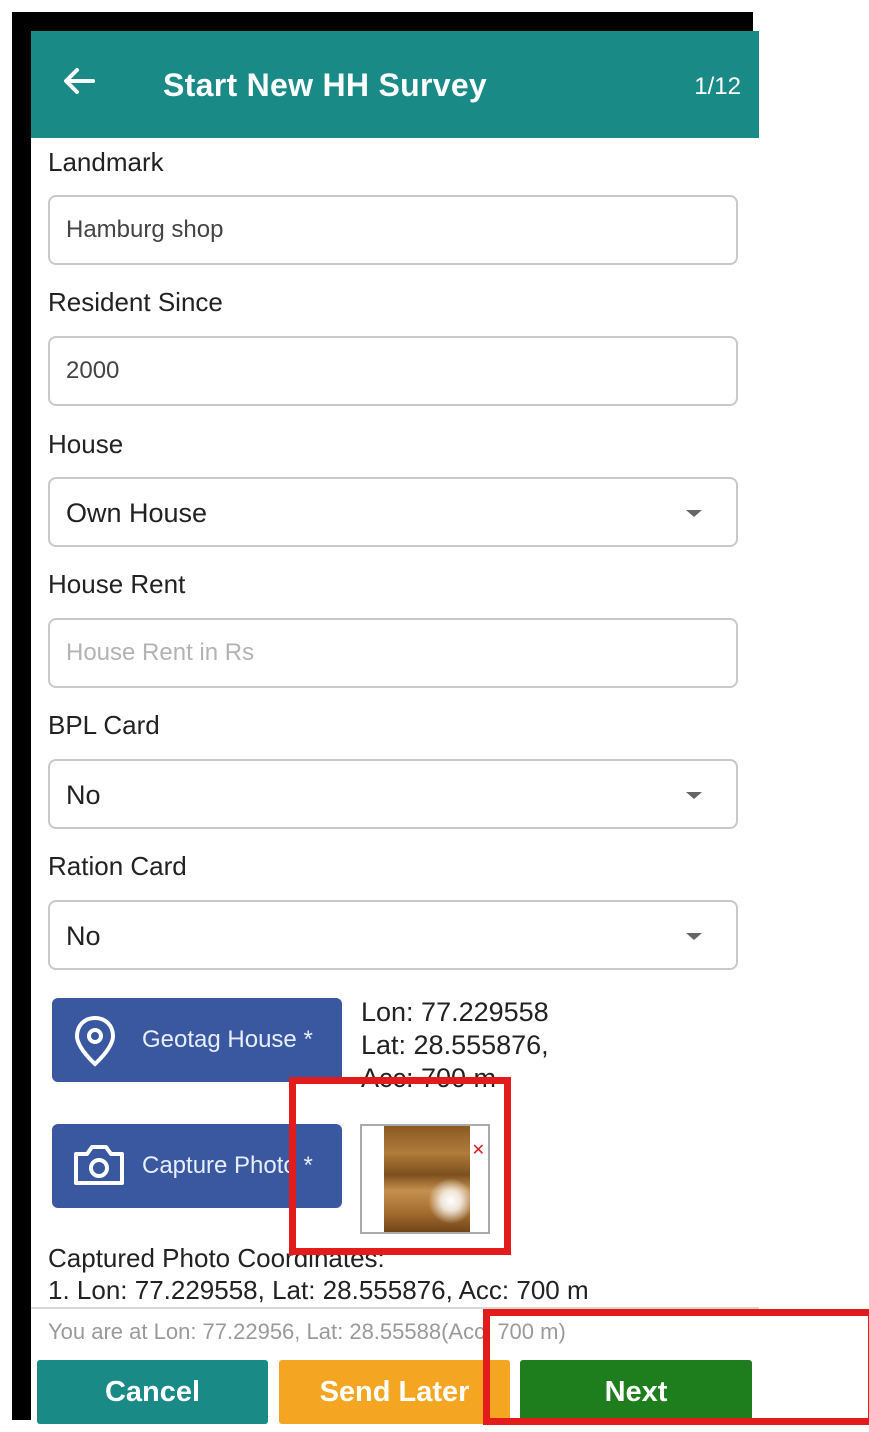 The width and height of the screenshot is (869, 1432). I want to click on house-rent-label: House Rent, so click(117, 584).